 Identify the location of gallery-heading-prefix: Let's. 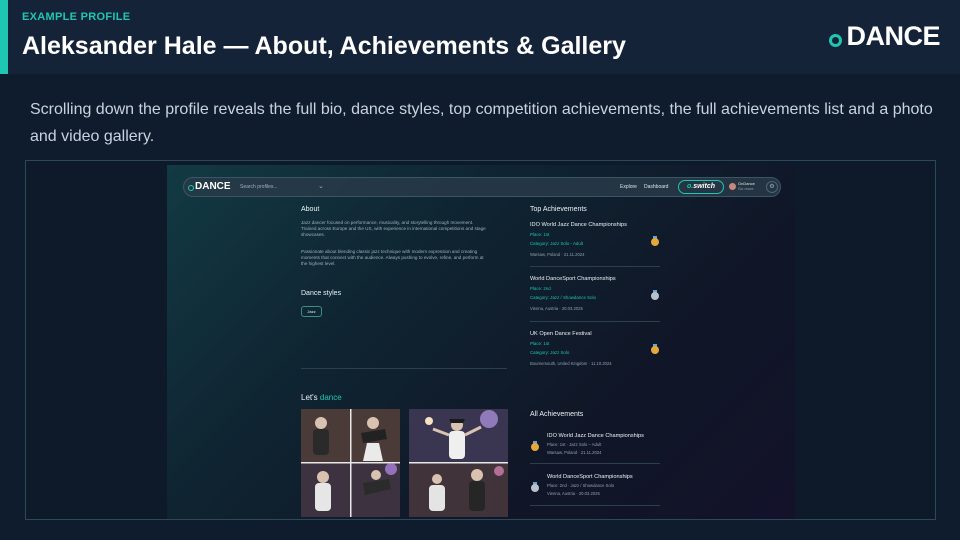
(309, 397).